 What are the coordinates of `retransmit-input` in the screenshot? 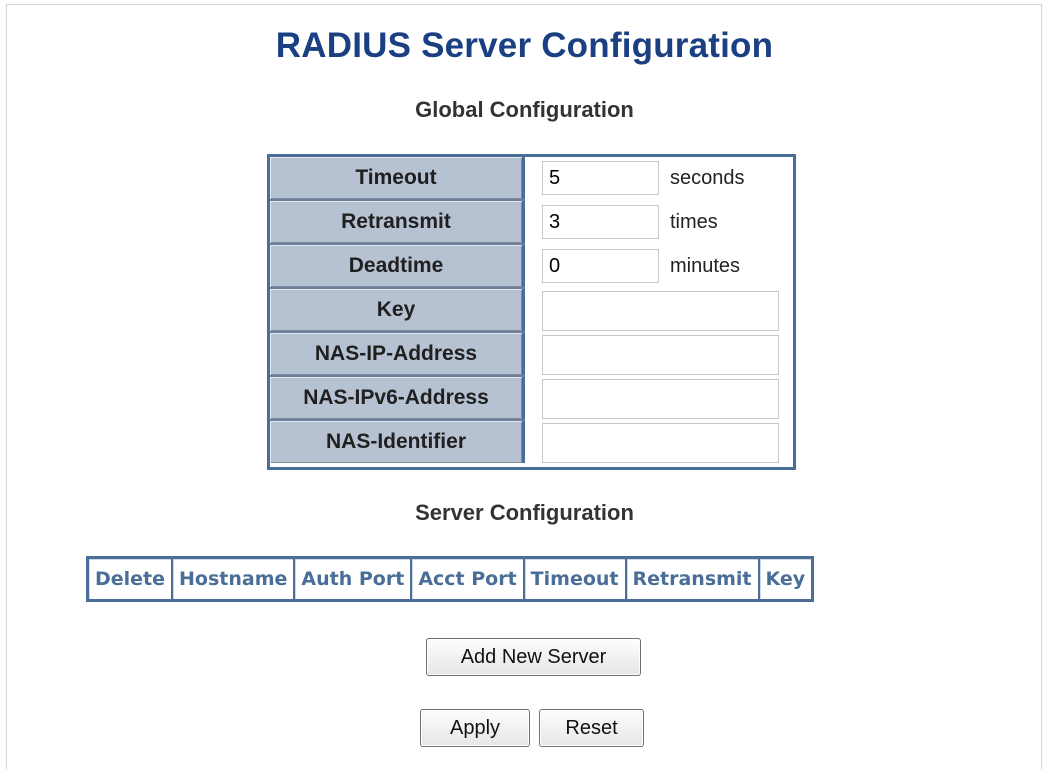 It's located at (600, 222).